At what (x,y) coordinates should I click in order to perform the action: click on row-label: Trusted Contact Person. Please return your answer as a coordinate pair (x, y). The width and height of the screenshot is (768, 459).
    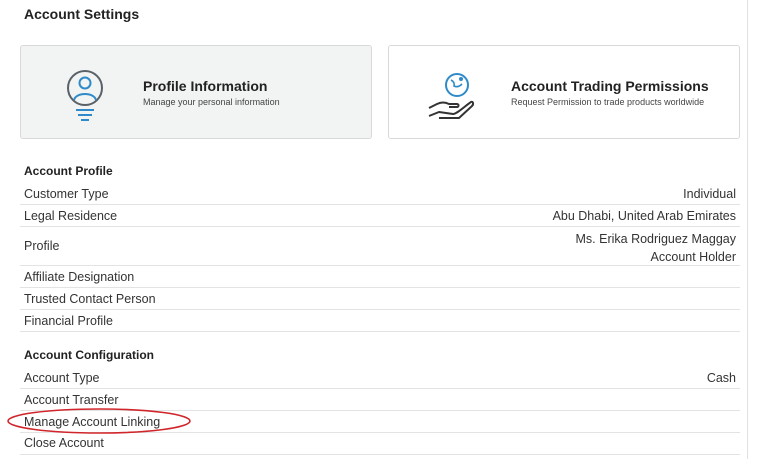
    Looking at the image, I should click on (90, 299).